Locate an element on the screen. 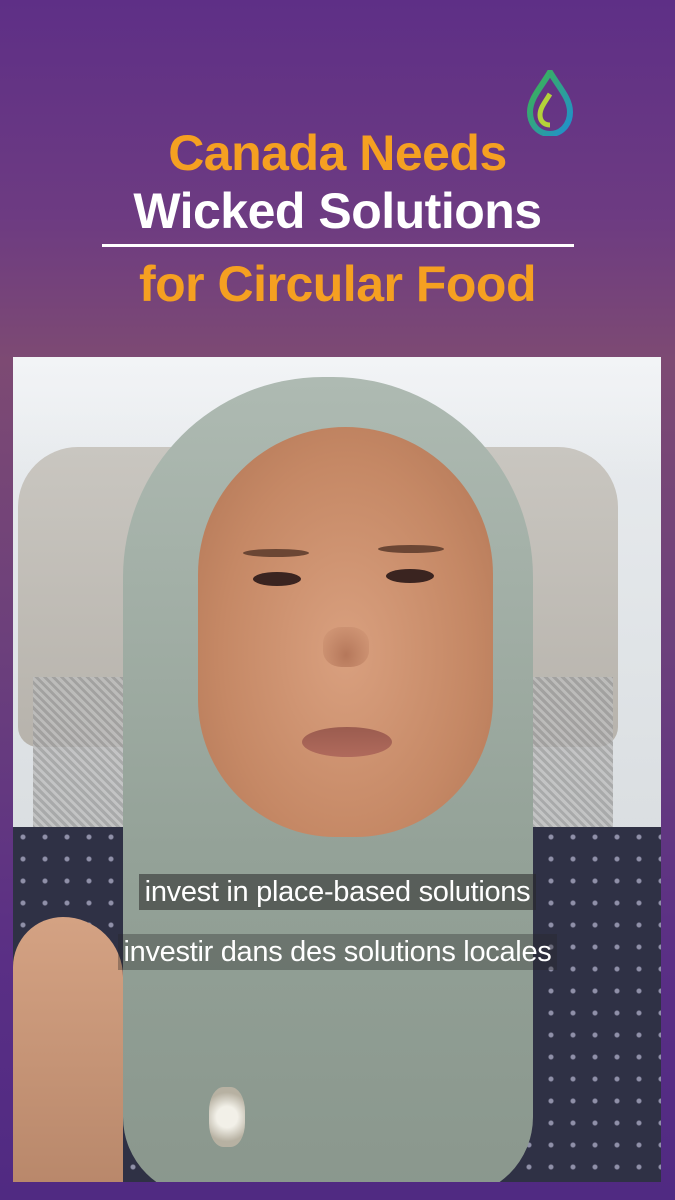 The height and width of the screenshot is (1200, 675). face-brow-right is located at coordinates (411, 549).